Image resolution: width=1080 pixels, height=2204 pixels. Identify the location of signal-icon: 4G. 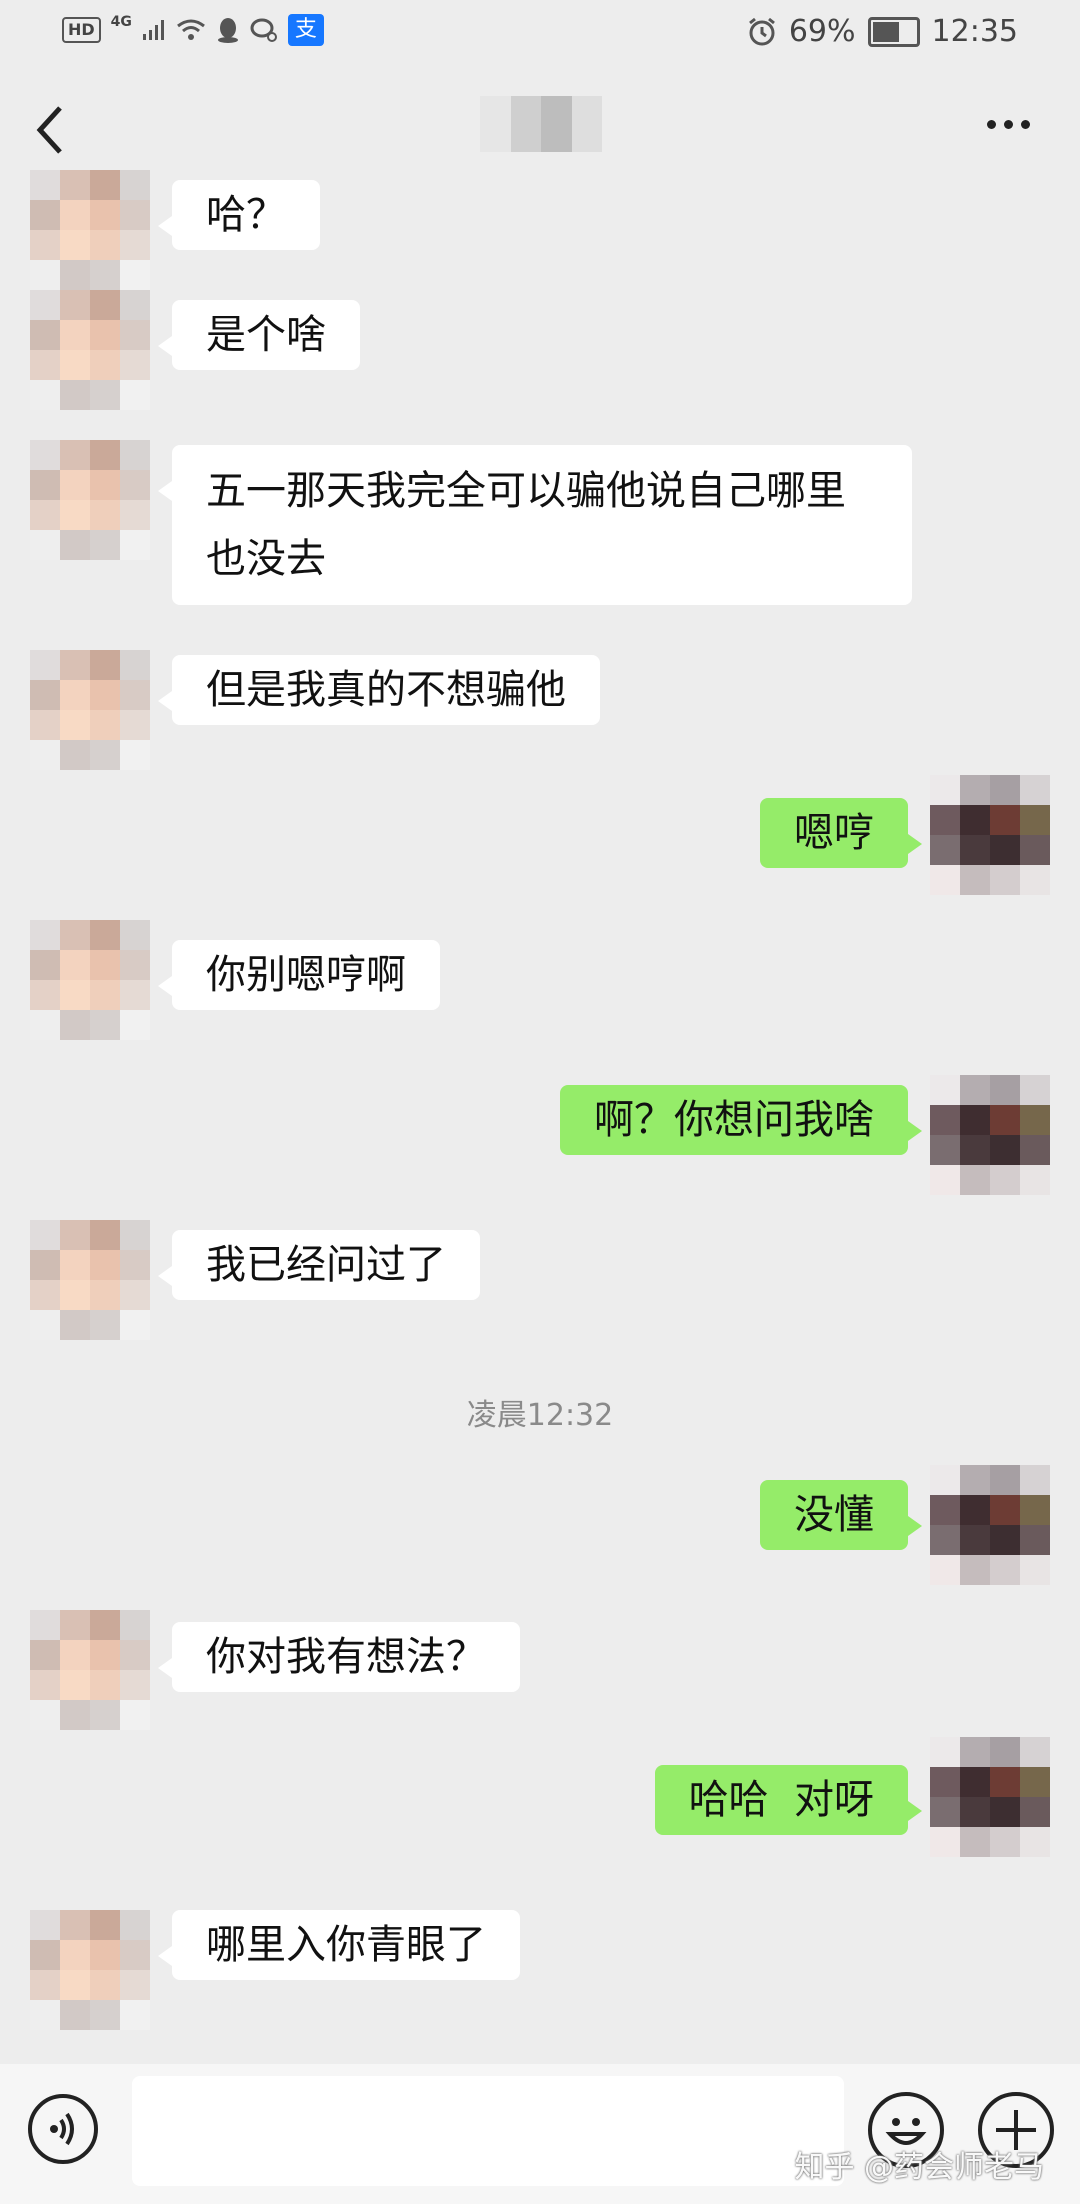
(121, 22).